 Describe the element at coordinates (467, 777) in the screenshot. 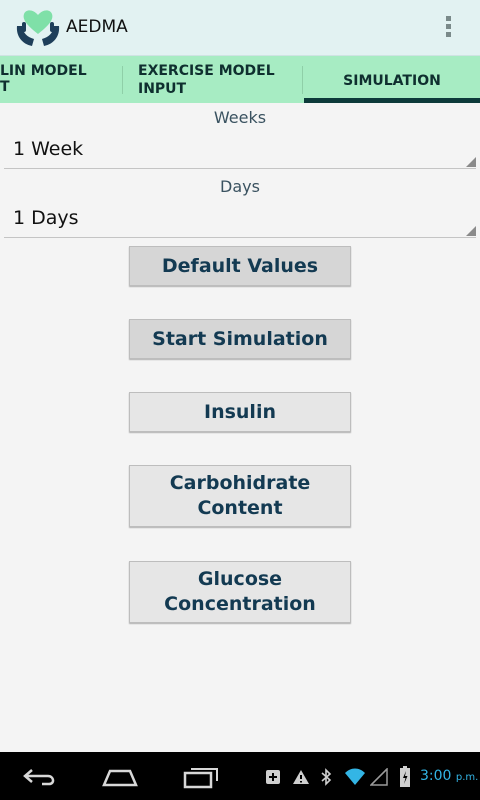

I see `clock-ampm: p.m.` at that location.